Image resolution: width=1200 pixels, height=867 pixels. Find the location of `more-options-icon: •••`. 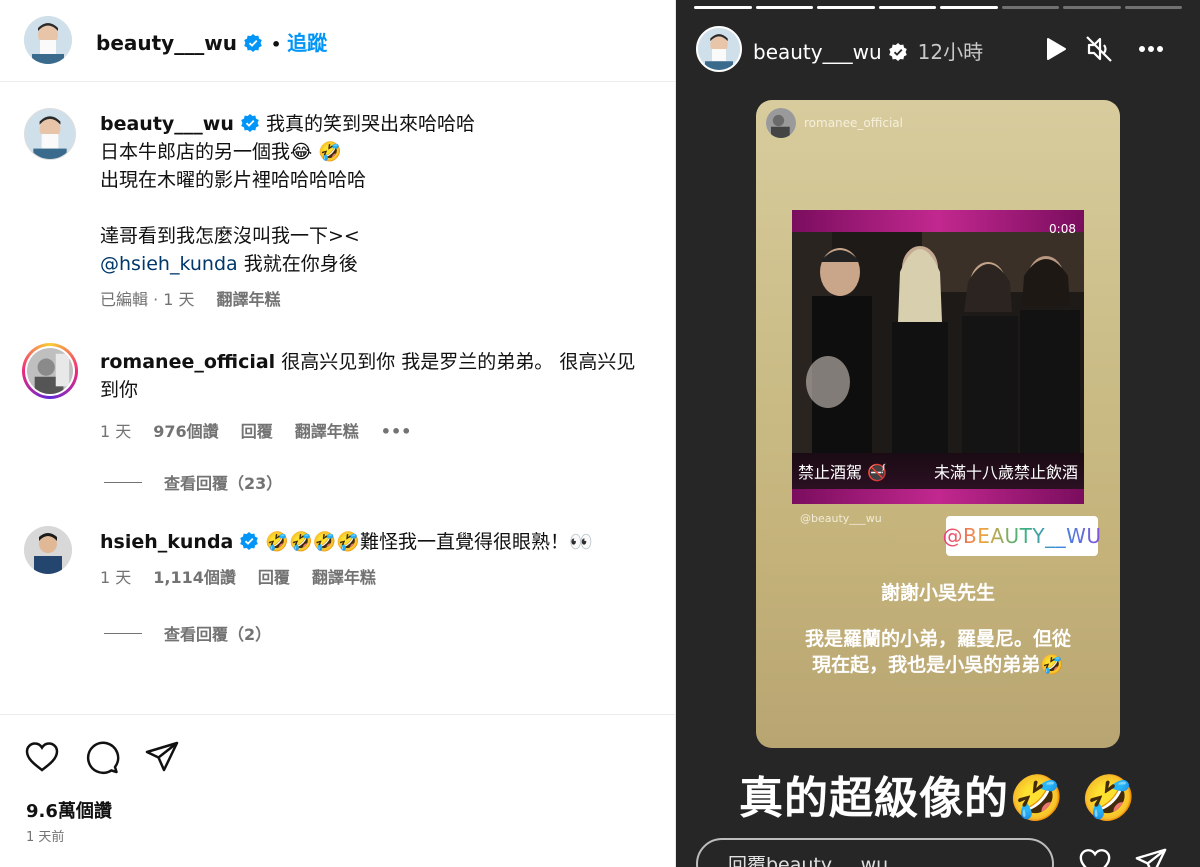

more-options-icon: ••• is located at coordinates (396, 431).